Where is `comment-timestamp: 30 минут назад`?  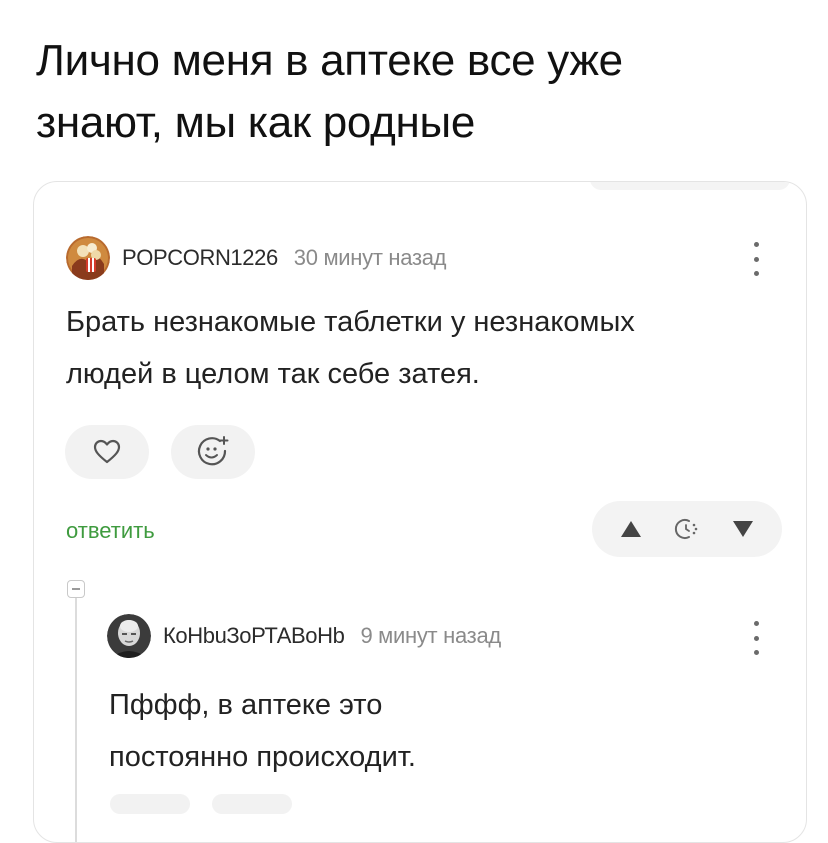
comment-timestamp: 30 минут назад is located at coordinates (370, 257).